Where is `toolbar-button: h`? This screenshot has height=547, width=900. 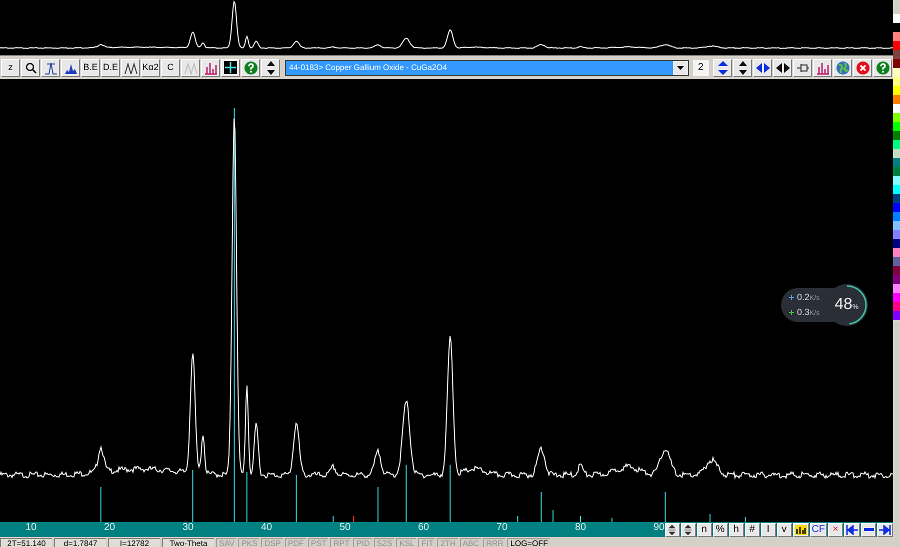
toolbar-button: h is located at coordinates (736, 529).